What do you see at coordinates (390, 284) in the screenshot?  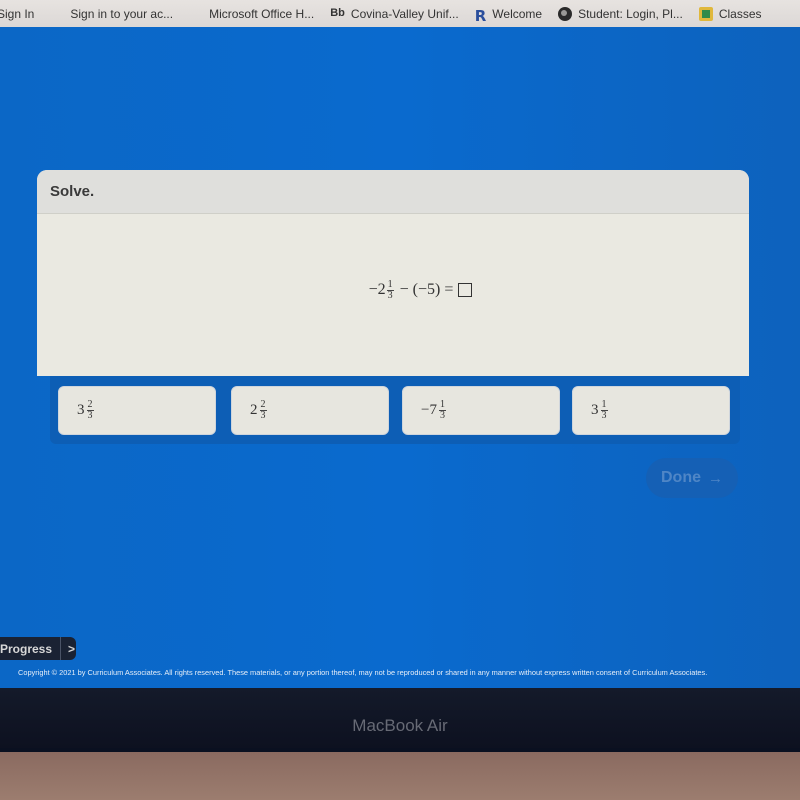 I see `numerator: 1` at bounding box center [390, 284].